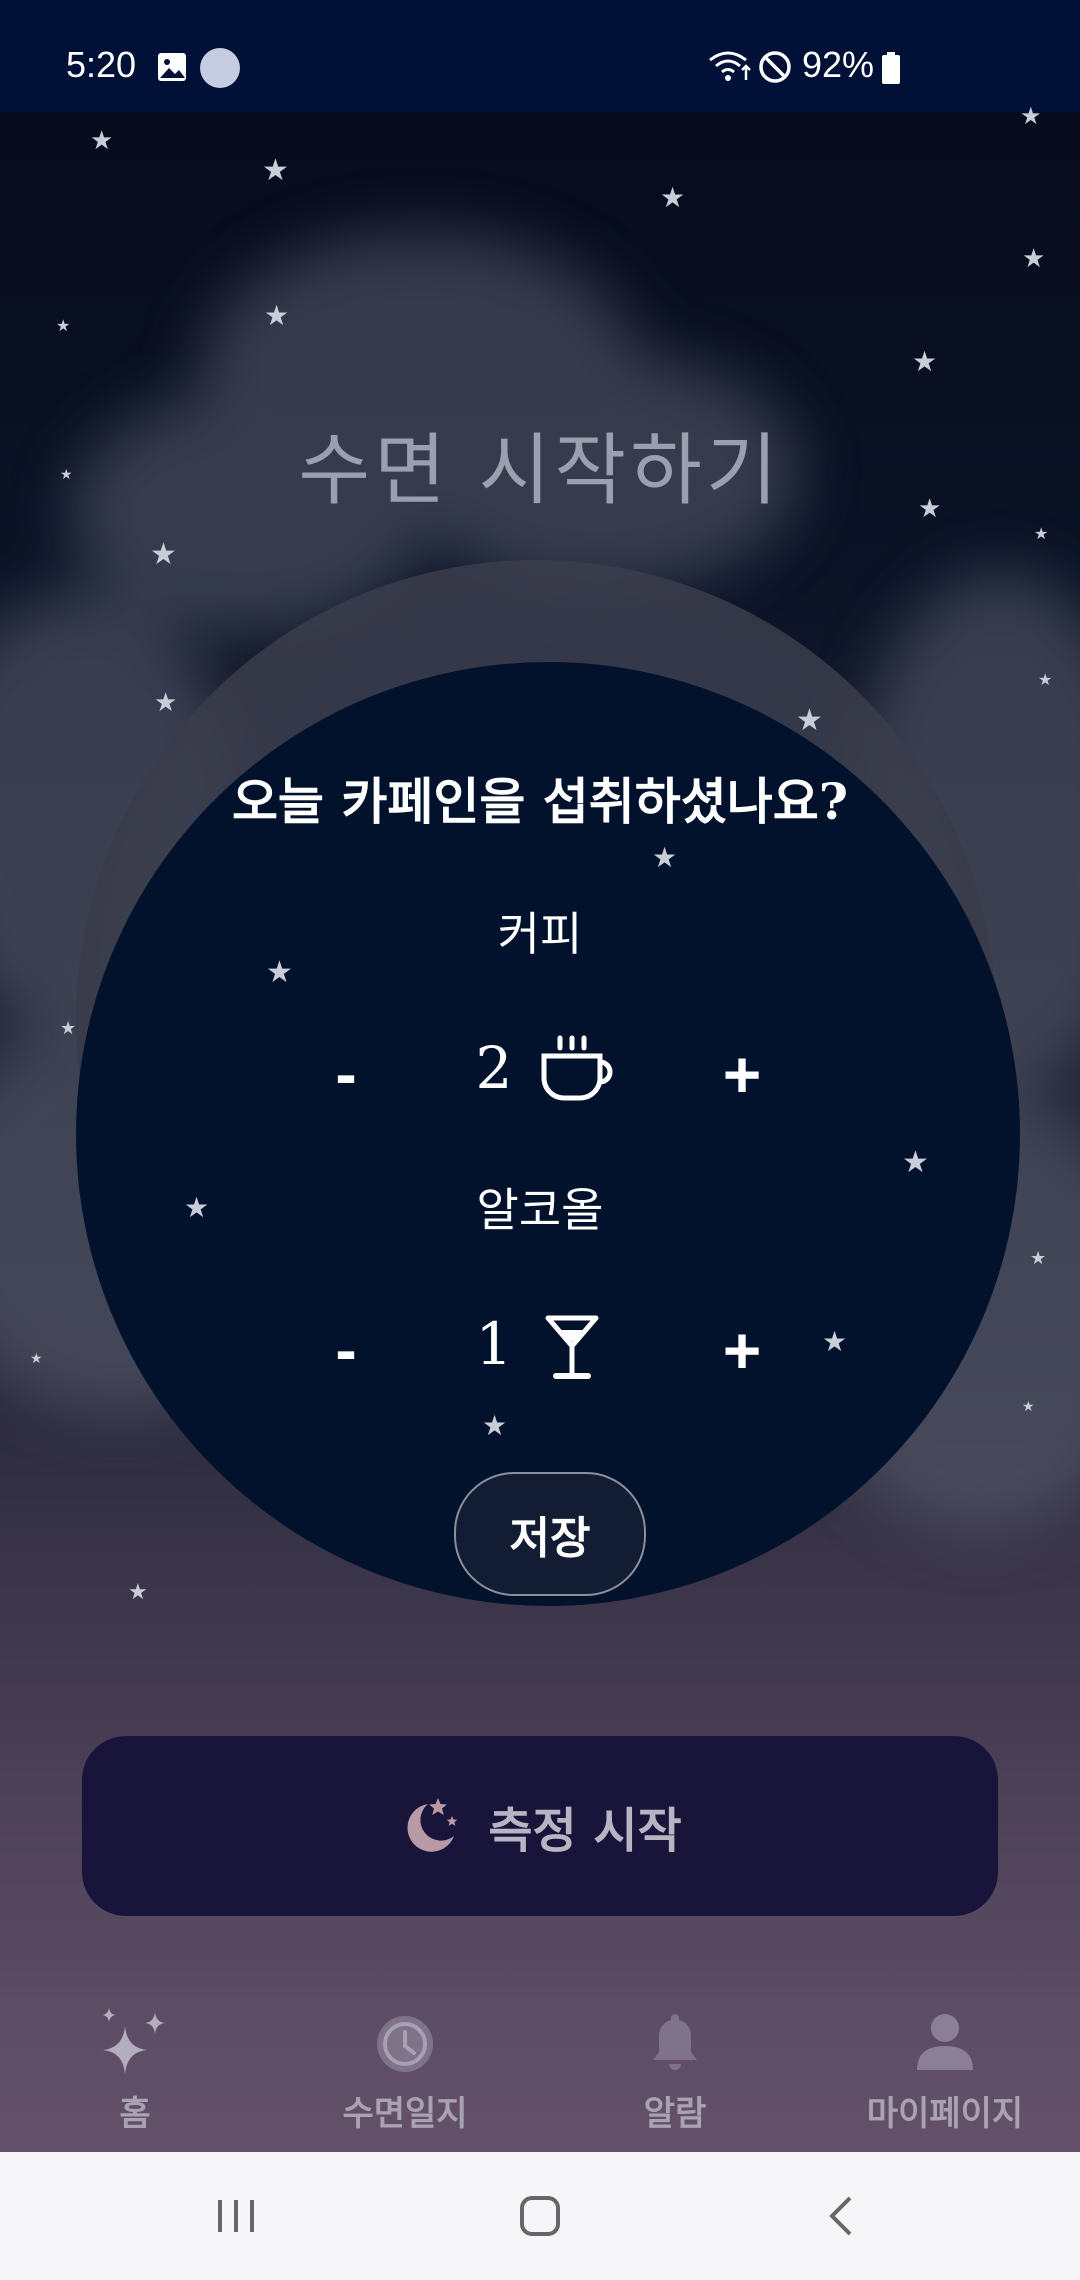  I want to click on bell-icon, so click(675, 2042).